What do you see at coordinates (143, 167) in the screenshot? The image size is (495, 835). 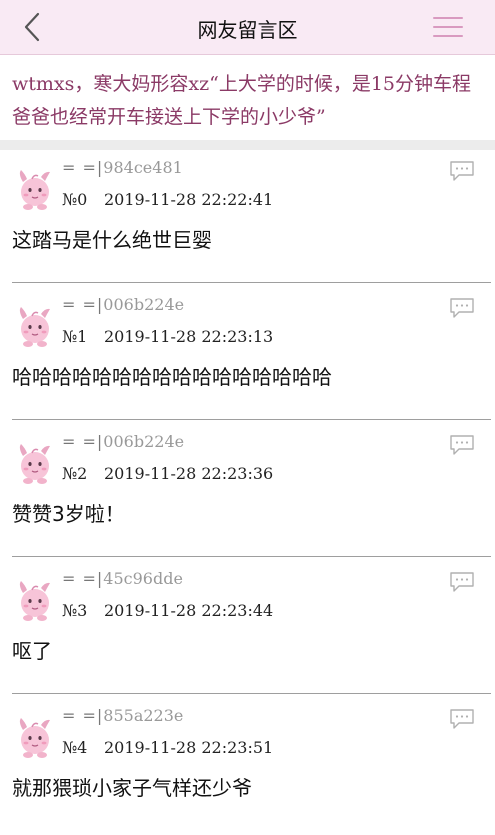 I see `user-id: 984ce481` at bounding box center [143, 167].